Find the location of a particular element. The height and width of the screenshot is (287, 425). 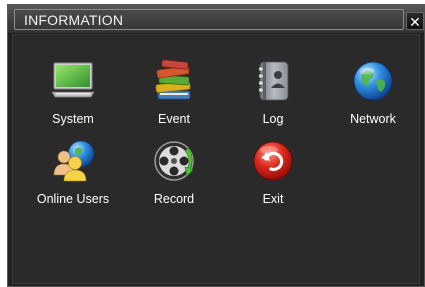

menu-item-label: Log is located at coordinates (273, 119).